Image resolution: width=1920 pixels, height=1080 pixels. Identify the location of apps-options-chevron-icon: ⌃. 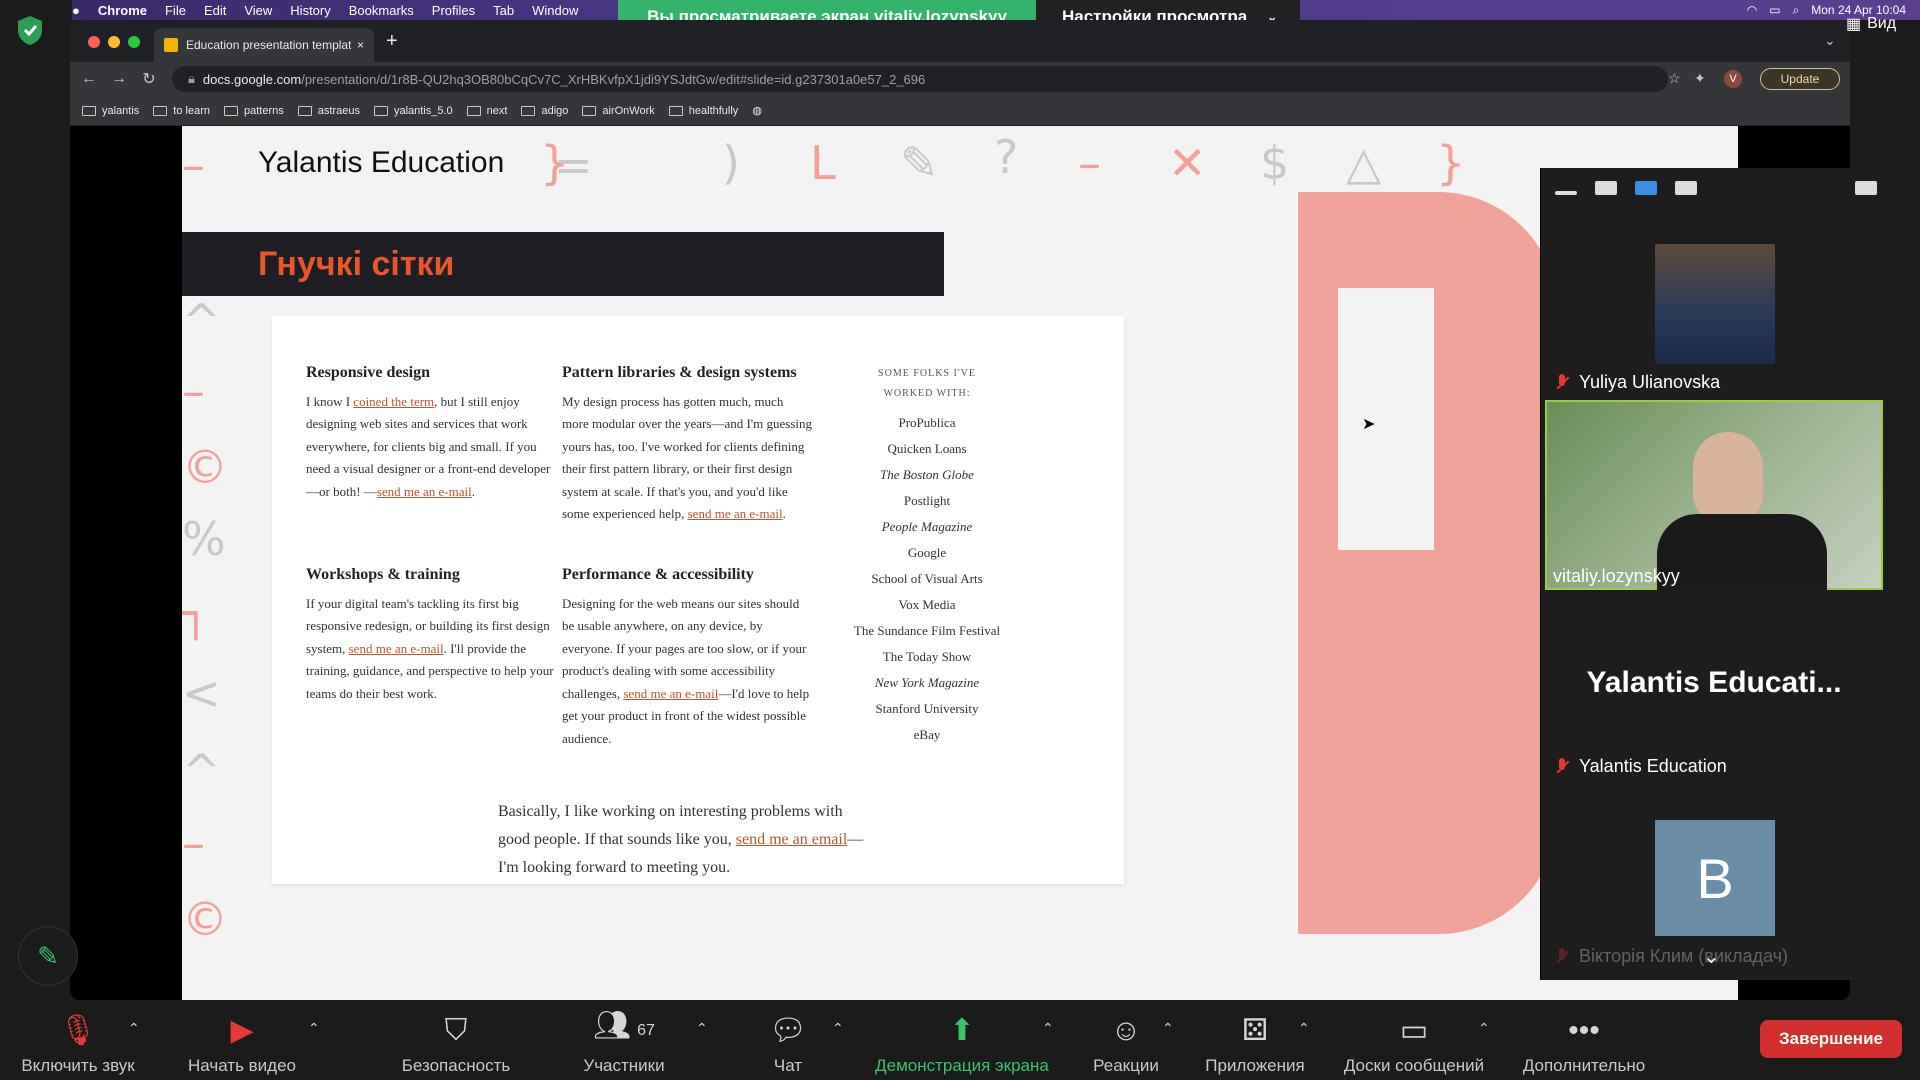
(1304, 1028).